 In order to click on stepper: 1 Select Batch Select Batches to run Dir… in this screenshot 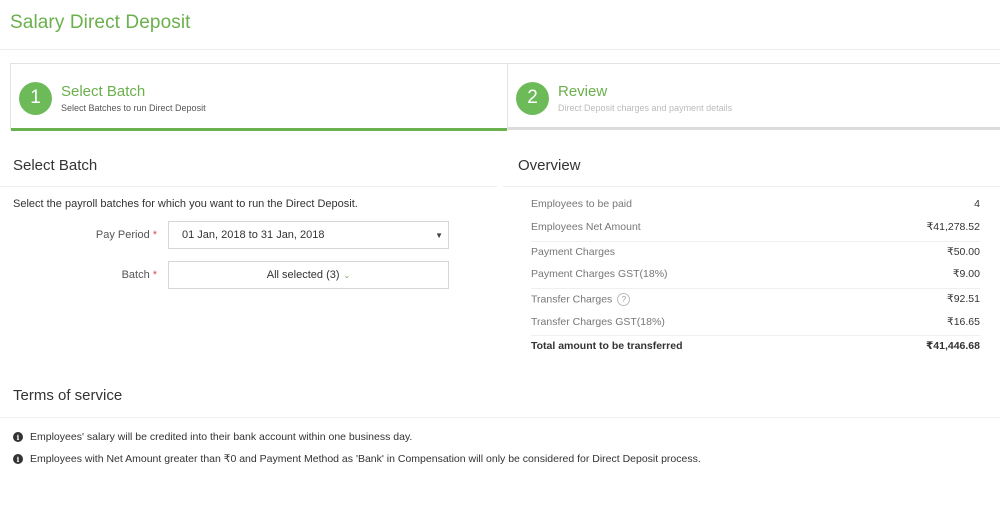, I will do `click(505, 97)`.